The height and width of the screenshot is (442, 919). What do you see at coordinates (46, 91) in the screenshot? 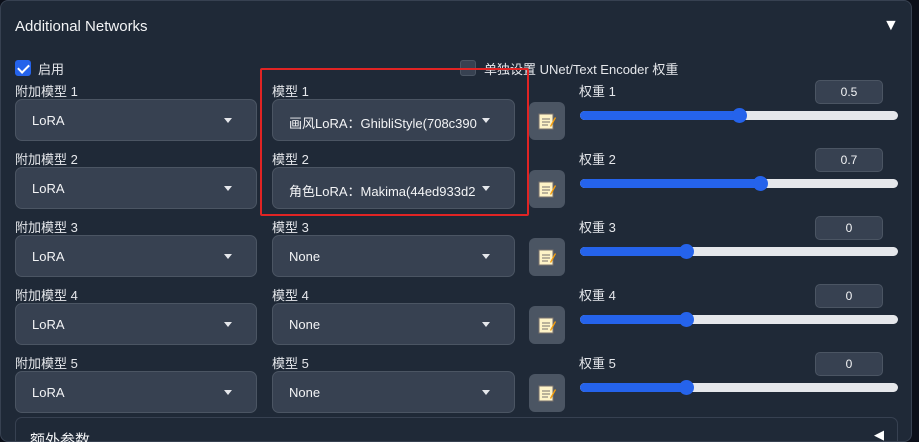
I see `additional-model-label: 附加模型 1` at bounding box center [46, 91].